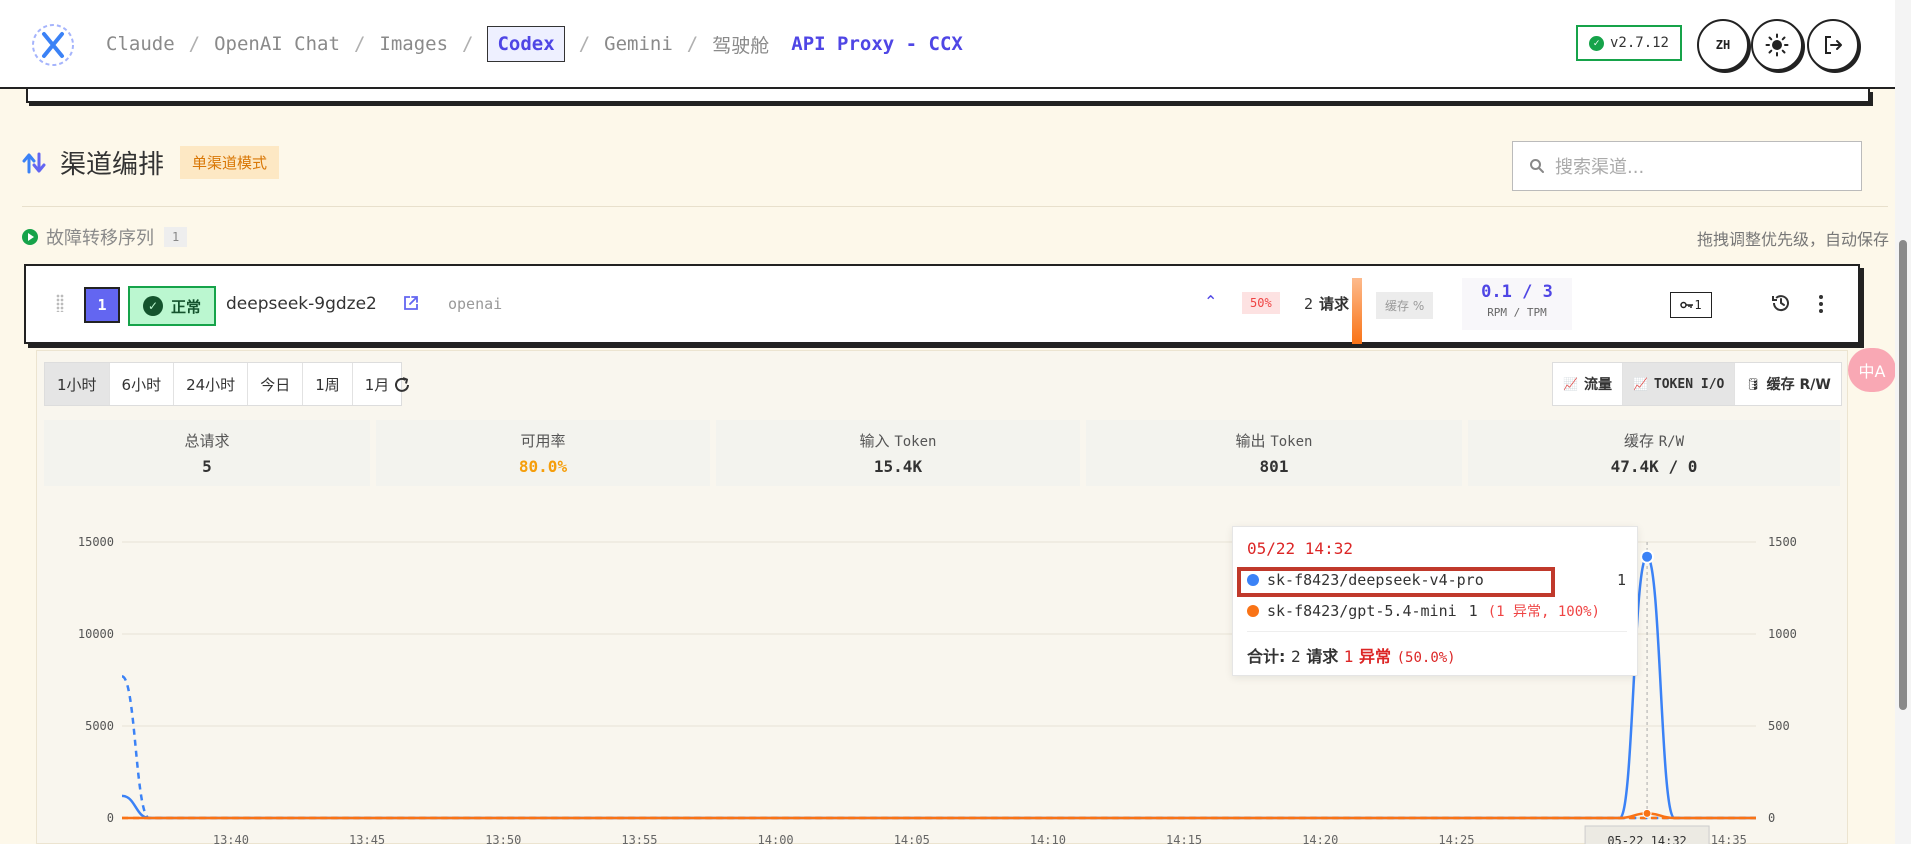  I want to click on scrollbar-thumb, so click(1903, 475).